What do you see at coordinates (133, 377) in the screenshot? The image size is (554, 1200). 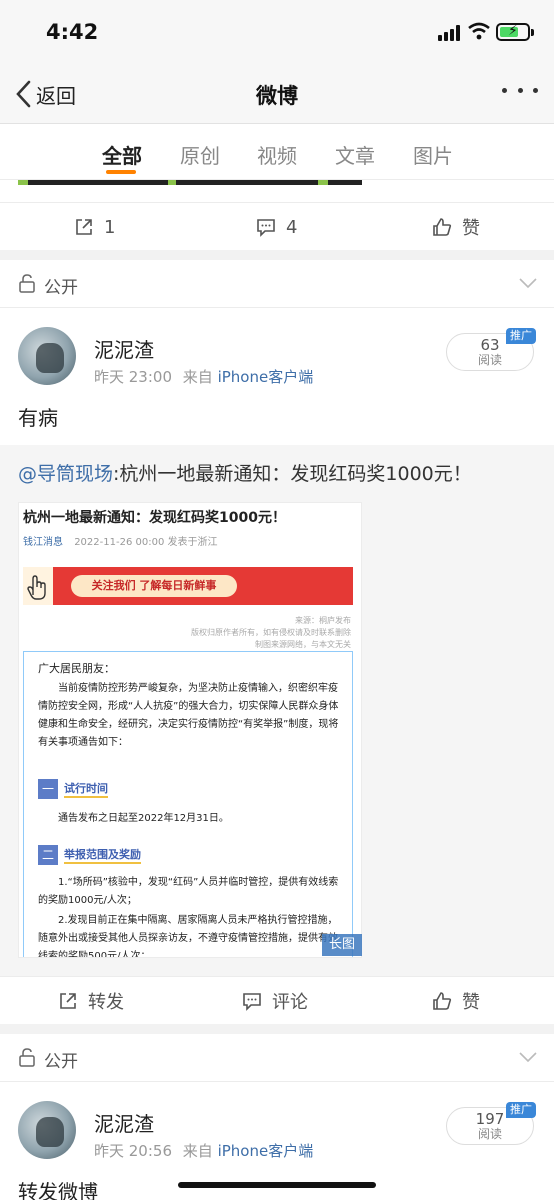 I see `post-time: 昨天 23:00` at bounding box center [133, 377].